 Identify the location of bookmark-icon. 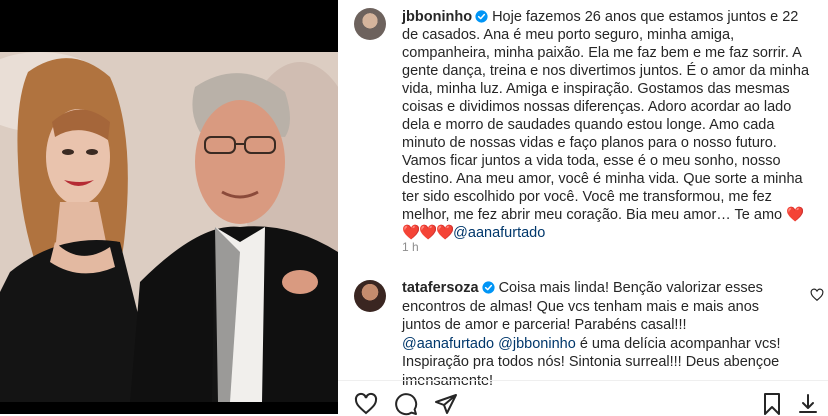
(772, 404).